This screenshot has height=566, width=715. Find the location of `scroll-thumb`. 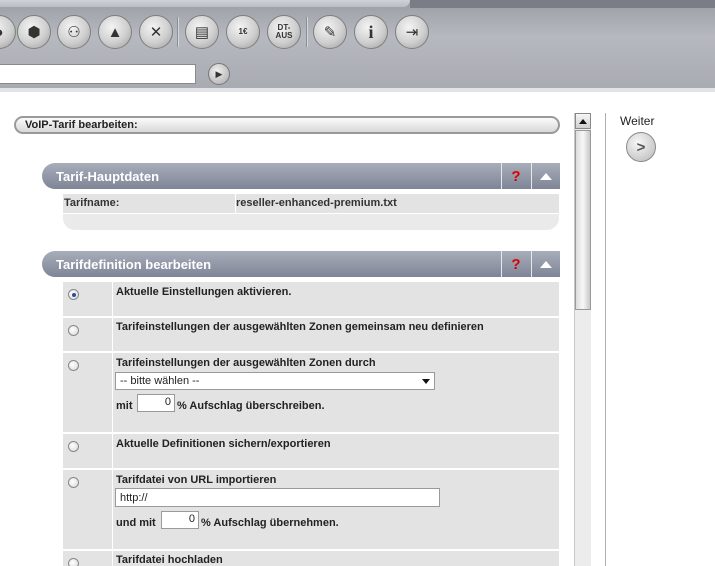

scroll-thumb is located at coordinates (583, 220).